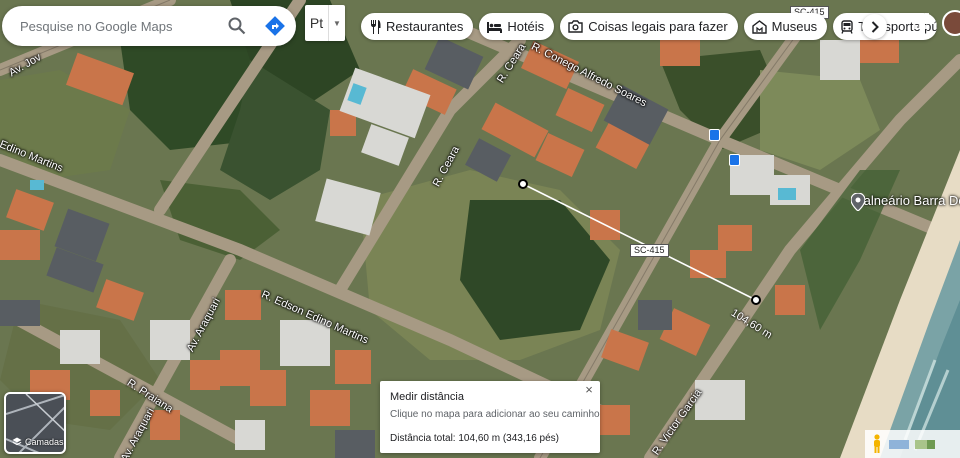 The width and height of the screenshot is (960, 458). Describe the element at coordinates (658, 26) in the screenshot. I see `chip-label: Coisas legais para fazer` at that location.